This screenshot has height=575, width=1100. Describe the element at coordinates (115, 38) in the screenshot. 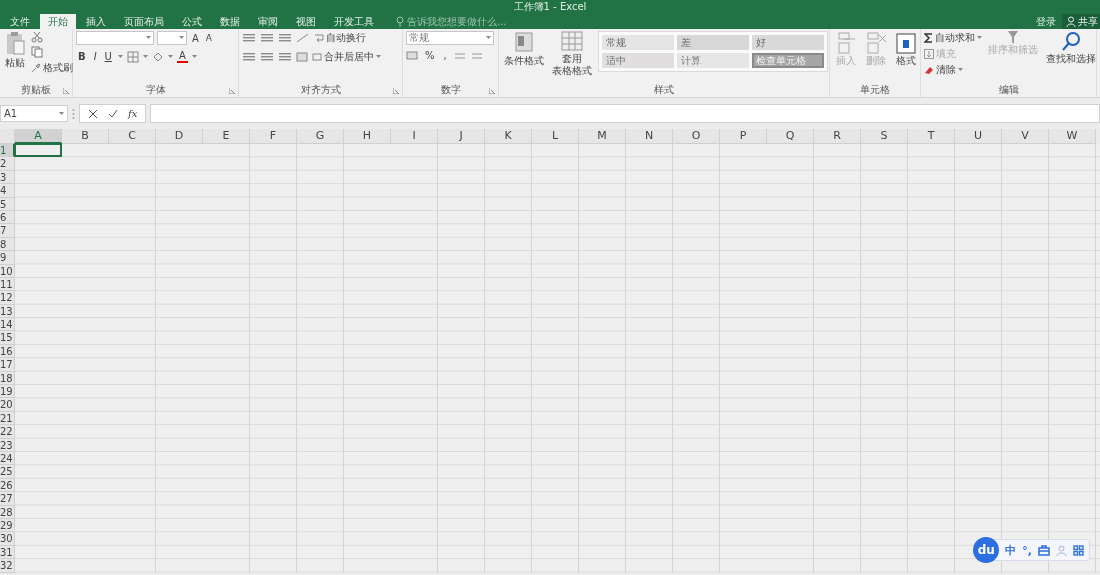

I see `font-name-field` at that location.